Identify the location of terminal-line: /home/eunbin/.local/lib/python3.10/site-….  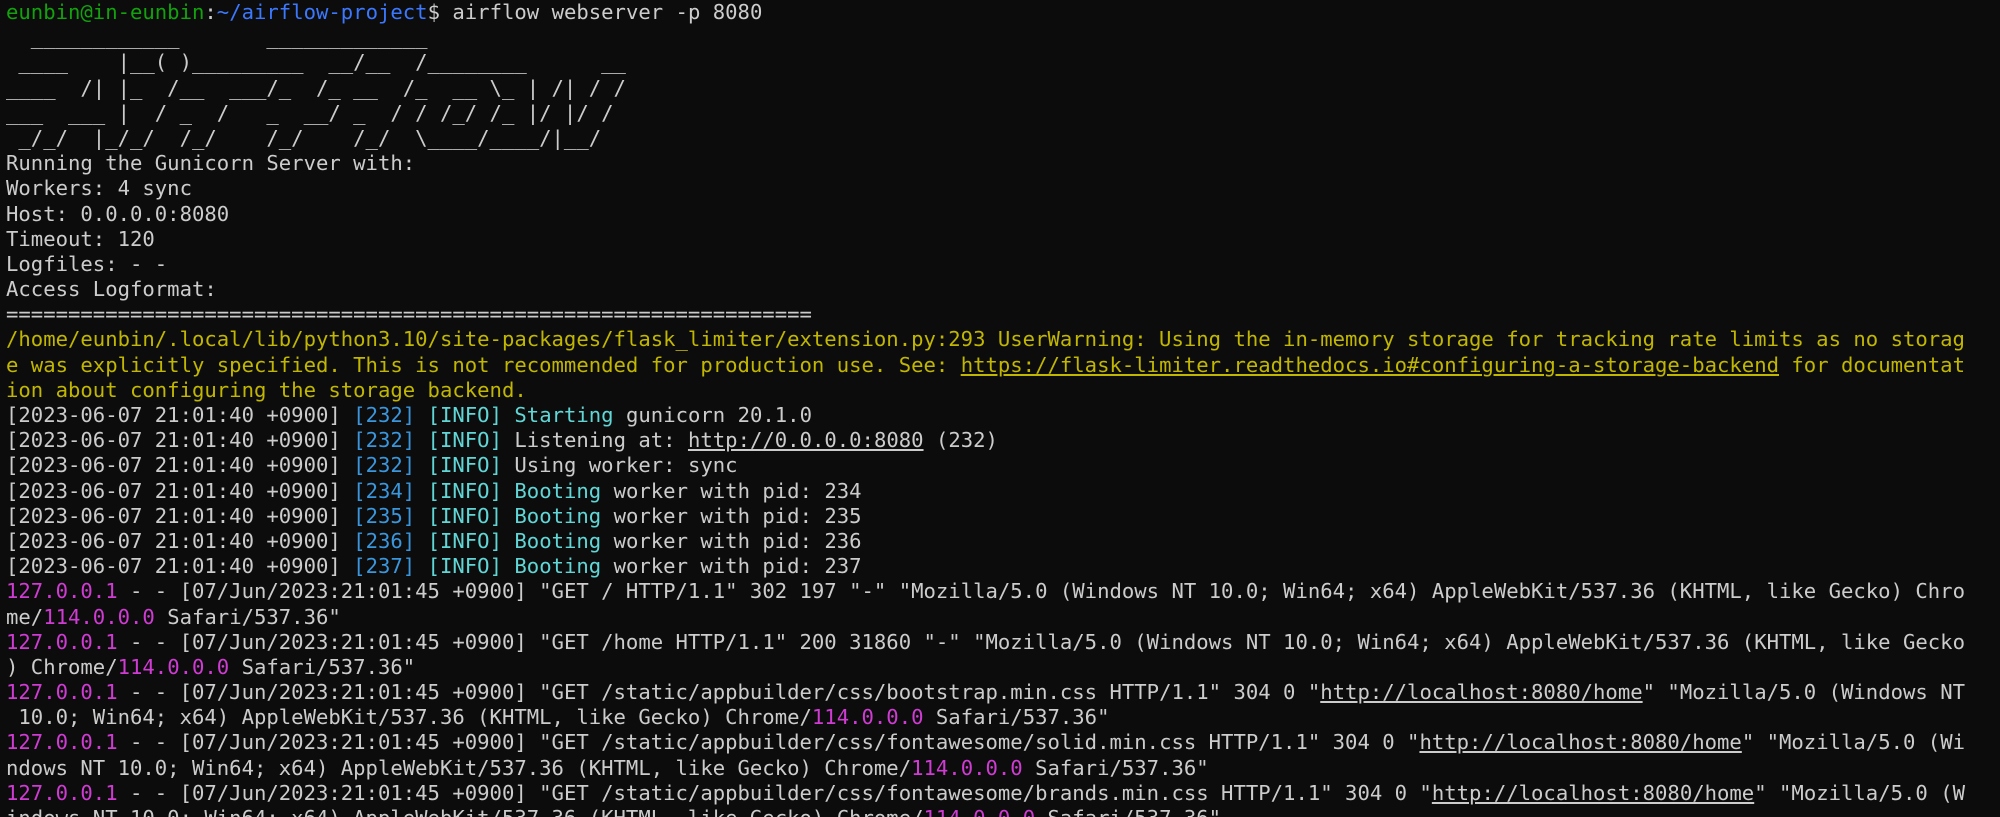
(1003, 339).